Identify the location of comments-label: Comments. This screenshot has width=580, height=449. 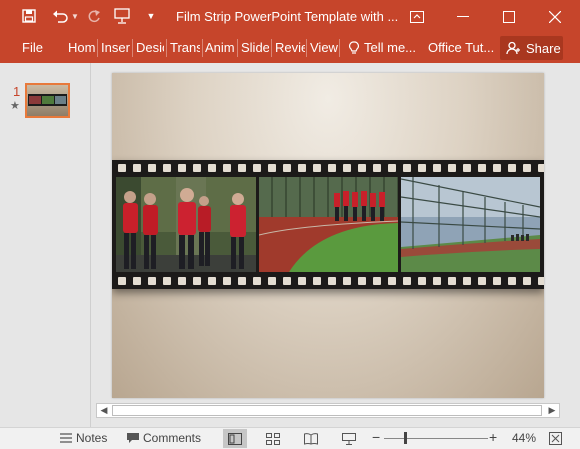
(172, 438).